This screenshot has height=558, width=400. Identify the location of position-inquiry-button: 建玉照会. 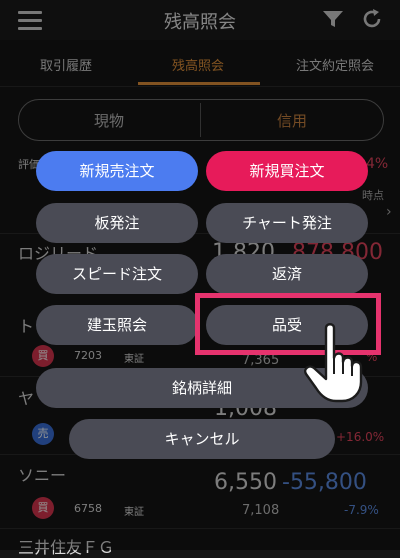
(117, 325).